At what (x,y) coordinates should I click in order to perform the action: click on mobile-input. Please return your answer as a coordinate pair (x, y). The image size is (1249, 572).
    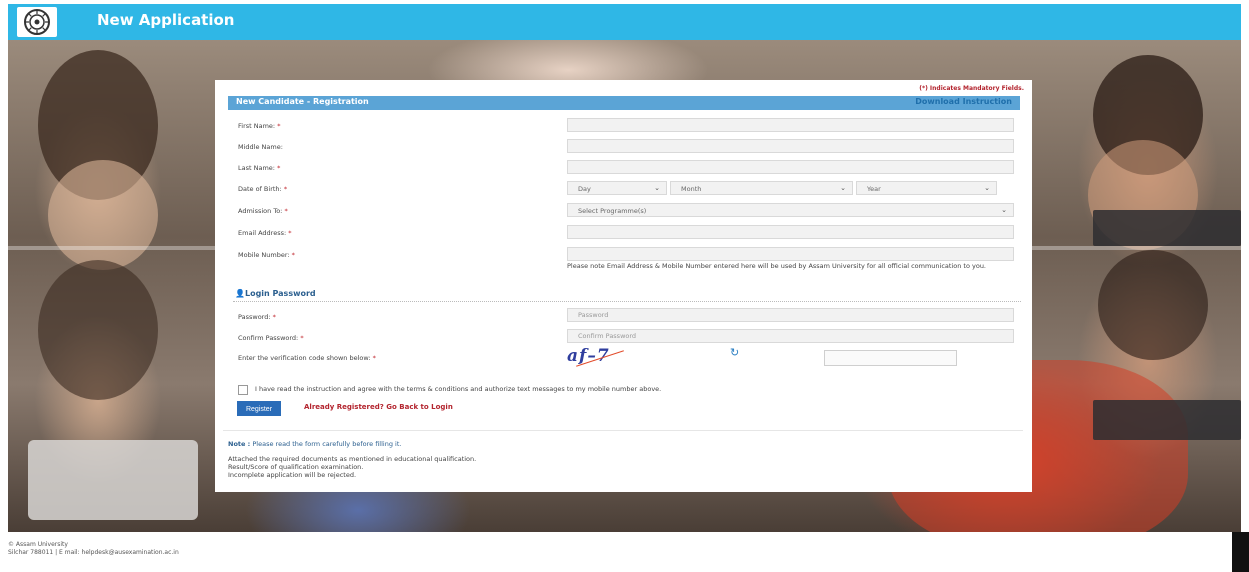
    Looking at the image, I should click on (790, 254).